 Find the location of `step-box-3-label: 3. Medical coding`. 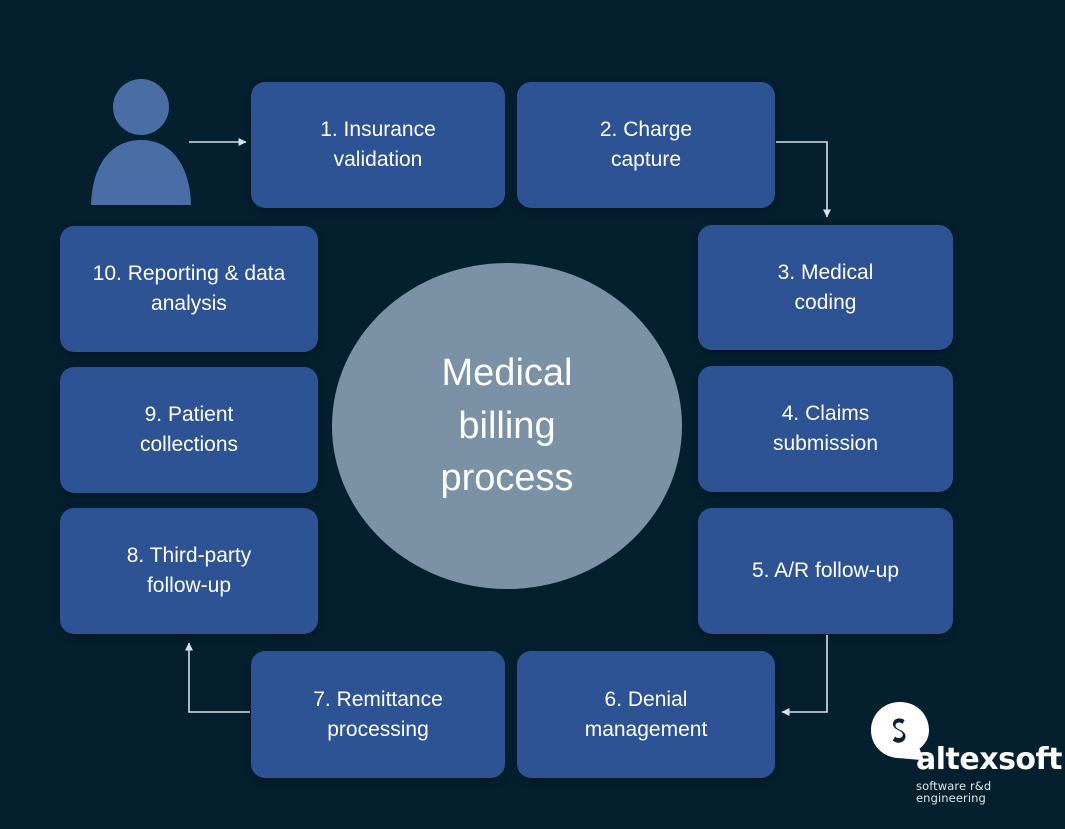

step-box-3-label: 3. Medical coding is located at coordinates (825, 287).